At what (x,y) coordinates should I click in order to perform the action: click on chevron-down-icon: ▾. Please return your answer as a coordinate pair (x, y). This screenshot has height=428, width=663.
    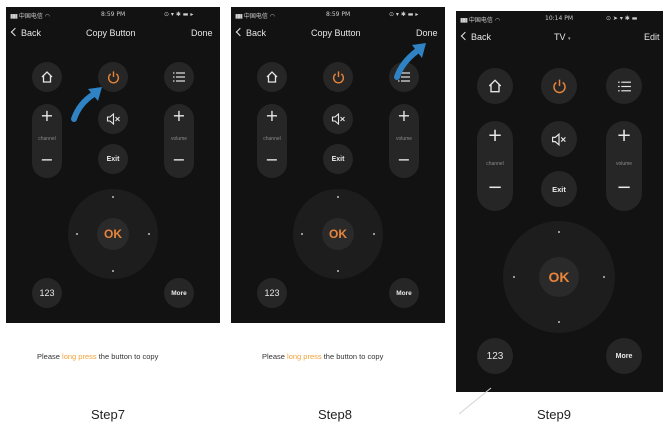
    Looking at the image, I should click on (569, 39).